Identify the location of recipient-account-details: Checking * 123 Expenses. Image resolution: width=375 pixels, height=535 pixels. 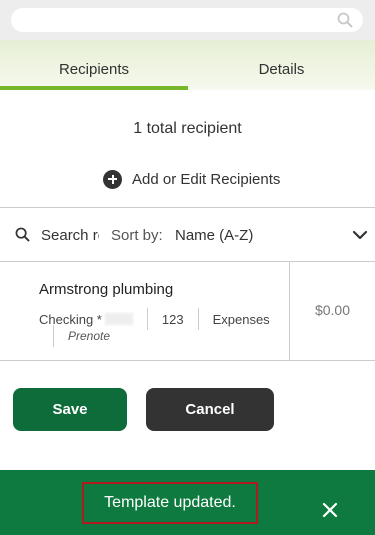
(154, 319).